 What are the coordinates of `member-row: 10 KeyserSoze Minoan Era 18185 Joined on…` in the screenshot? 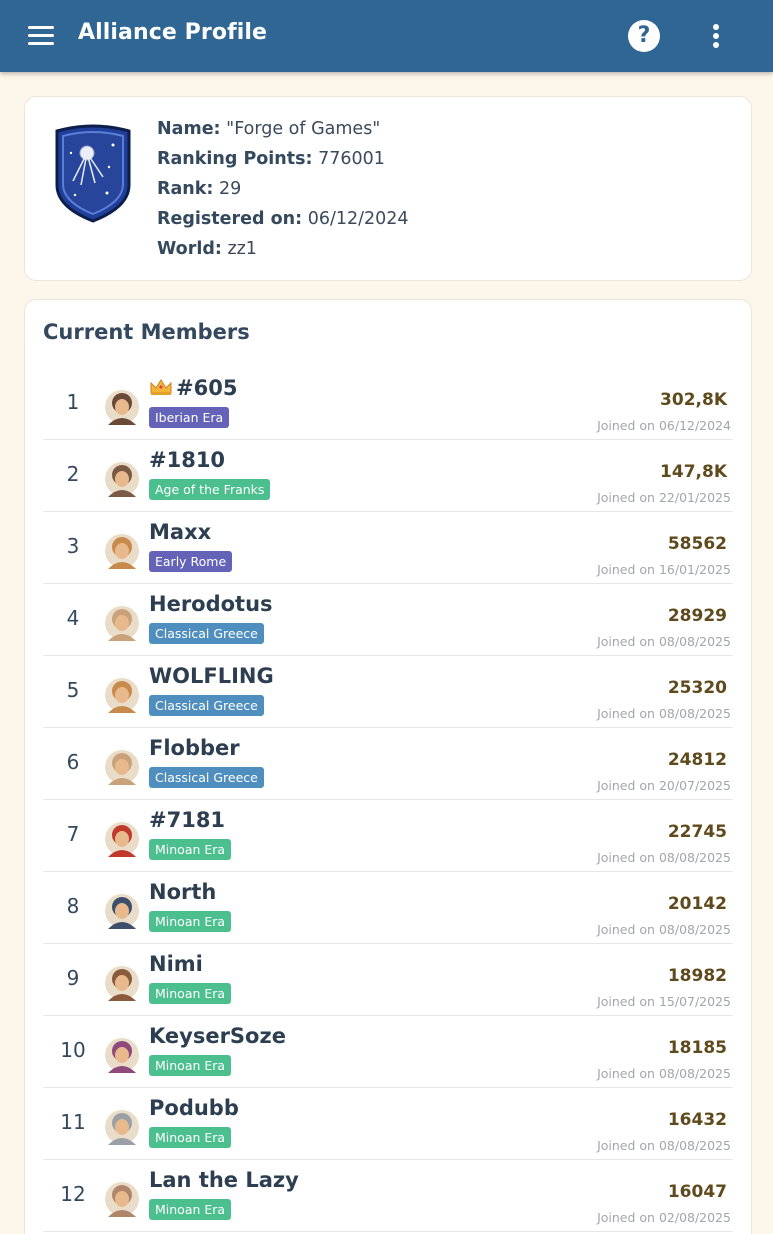 It's located at (388, 1052).